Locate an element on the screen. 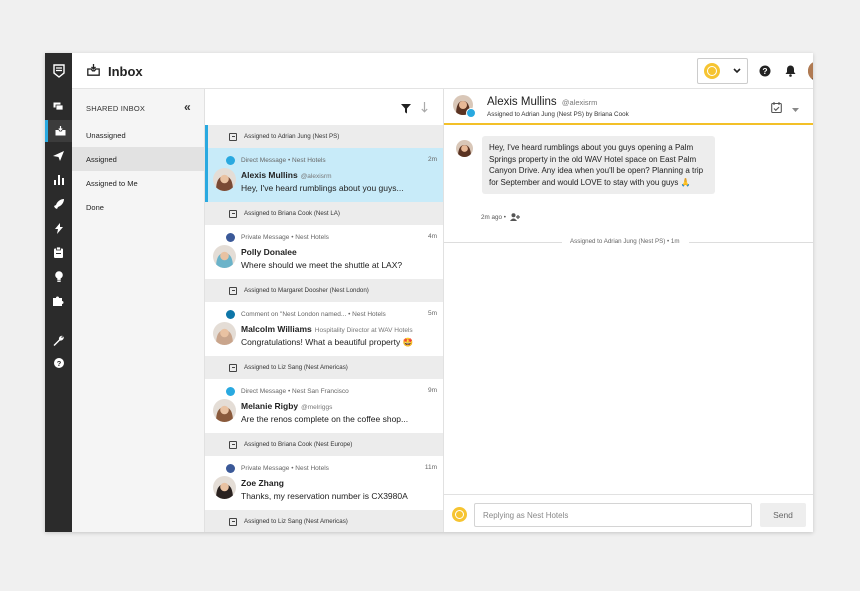  folder-label: Done is located at coordinates (95, 207).